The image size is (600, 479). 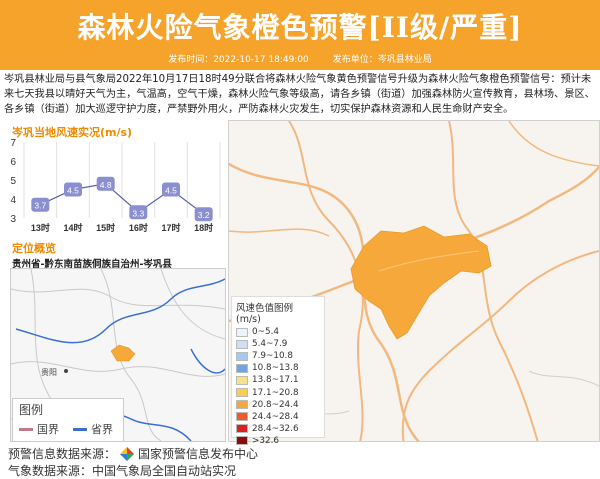 What do you see at coordinates (68, 420) in the screenshot?
I see `map-legend: 图例 国界 省界` at bounding box center [68, 420].